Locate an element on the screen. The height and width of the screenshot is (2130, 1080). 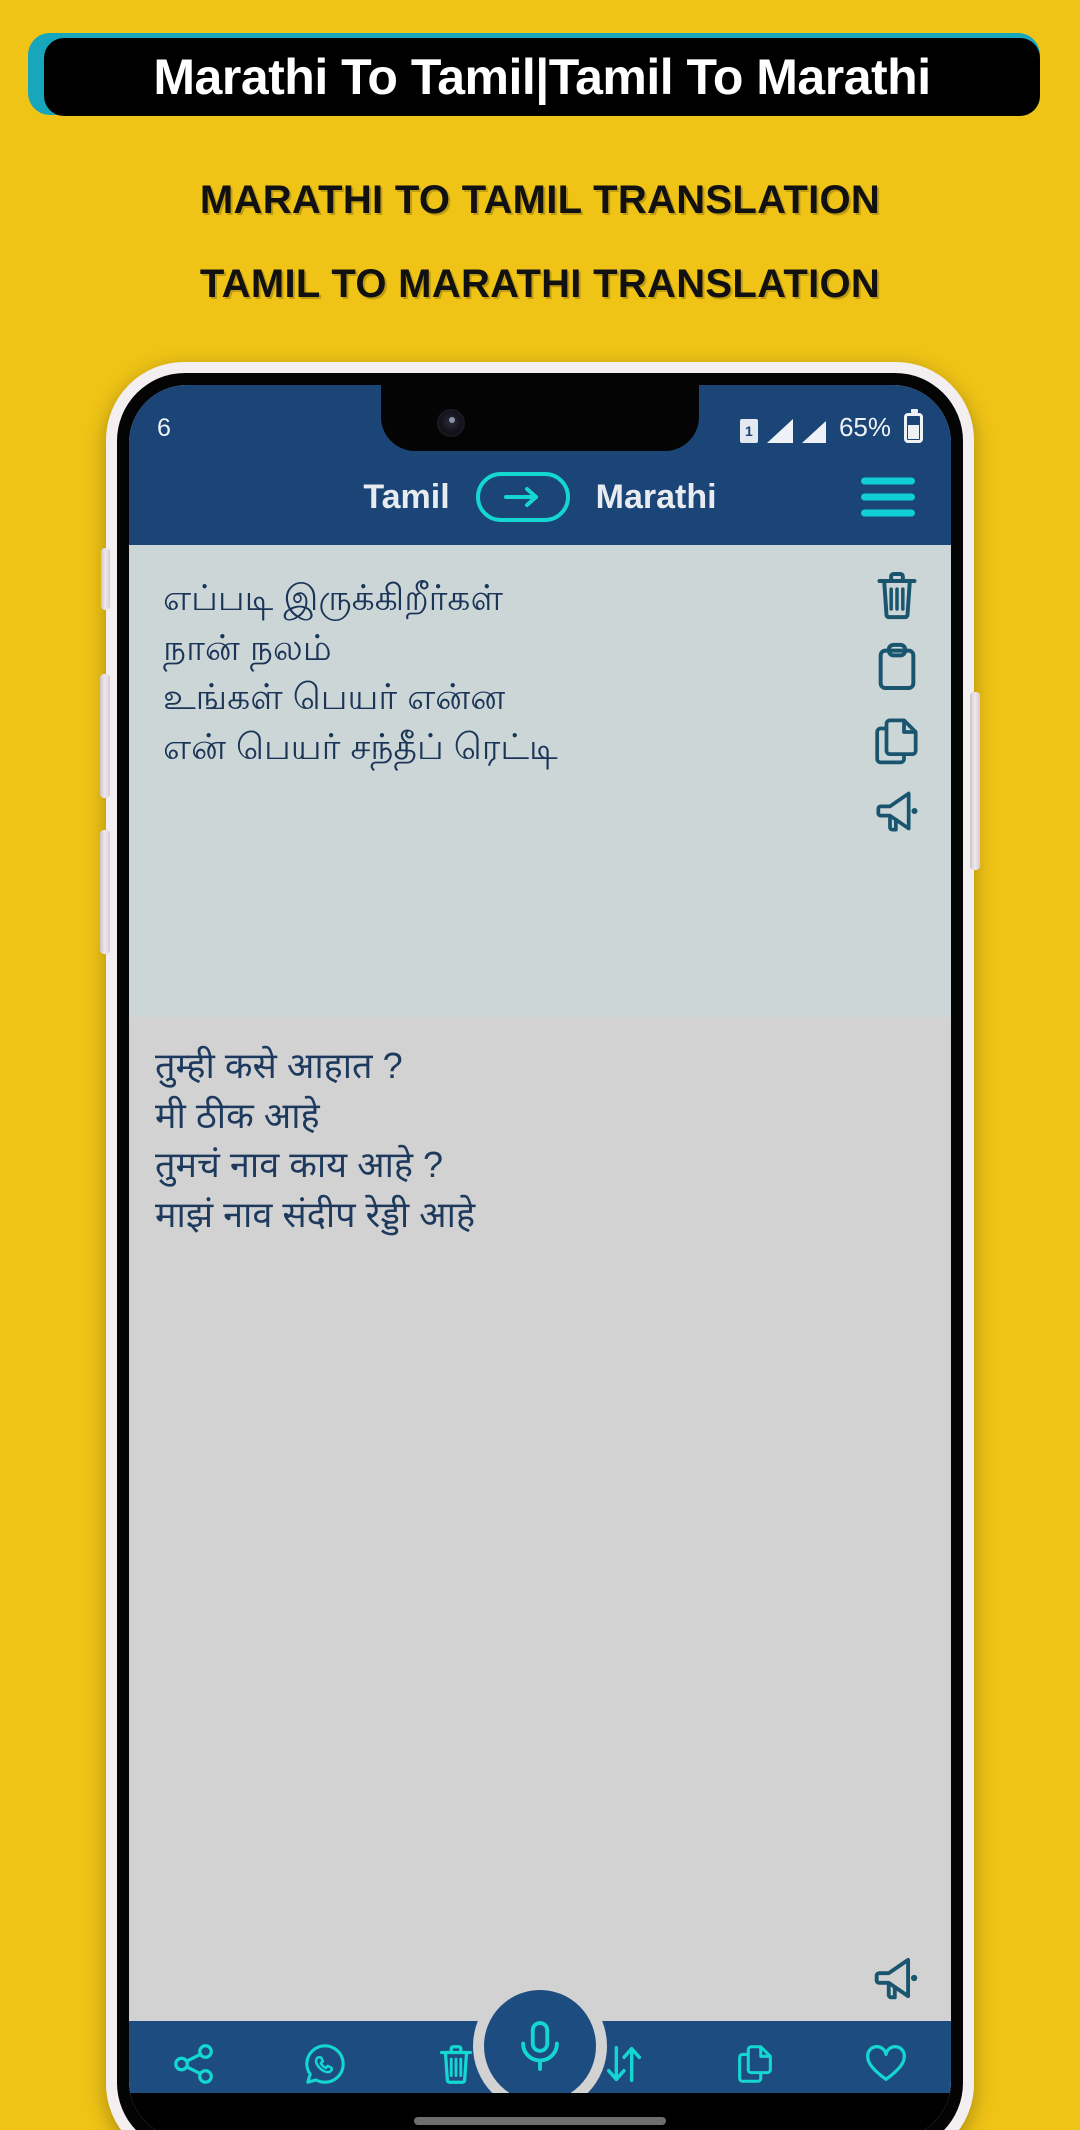
front-camera-icon is located at coordinates (451, 423).